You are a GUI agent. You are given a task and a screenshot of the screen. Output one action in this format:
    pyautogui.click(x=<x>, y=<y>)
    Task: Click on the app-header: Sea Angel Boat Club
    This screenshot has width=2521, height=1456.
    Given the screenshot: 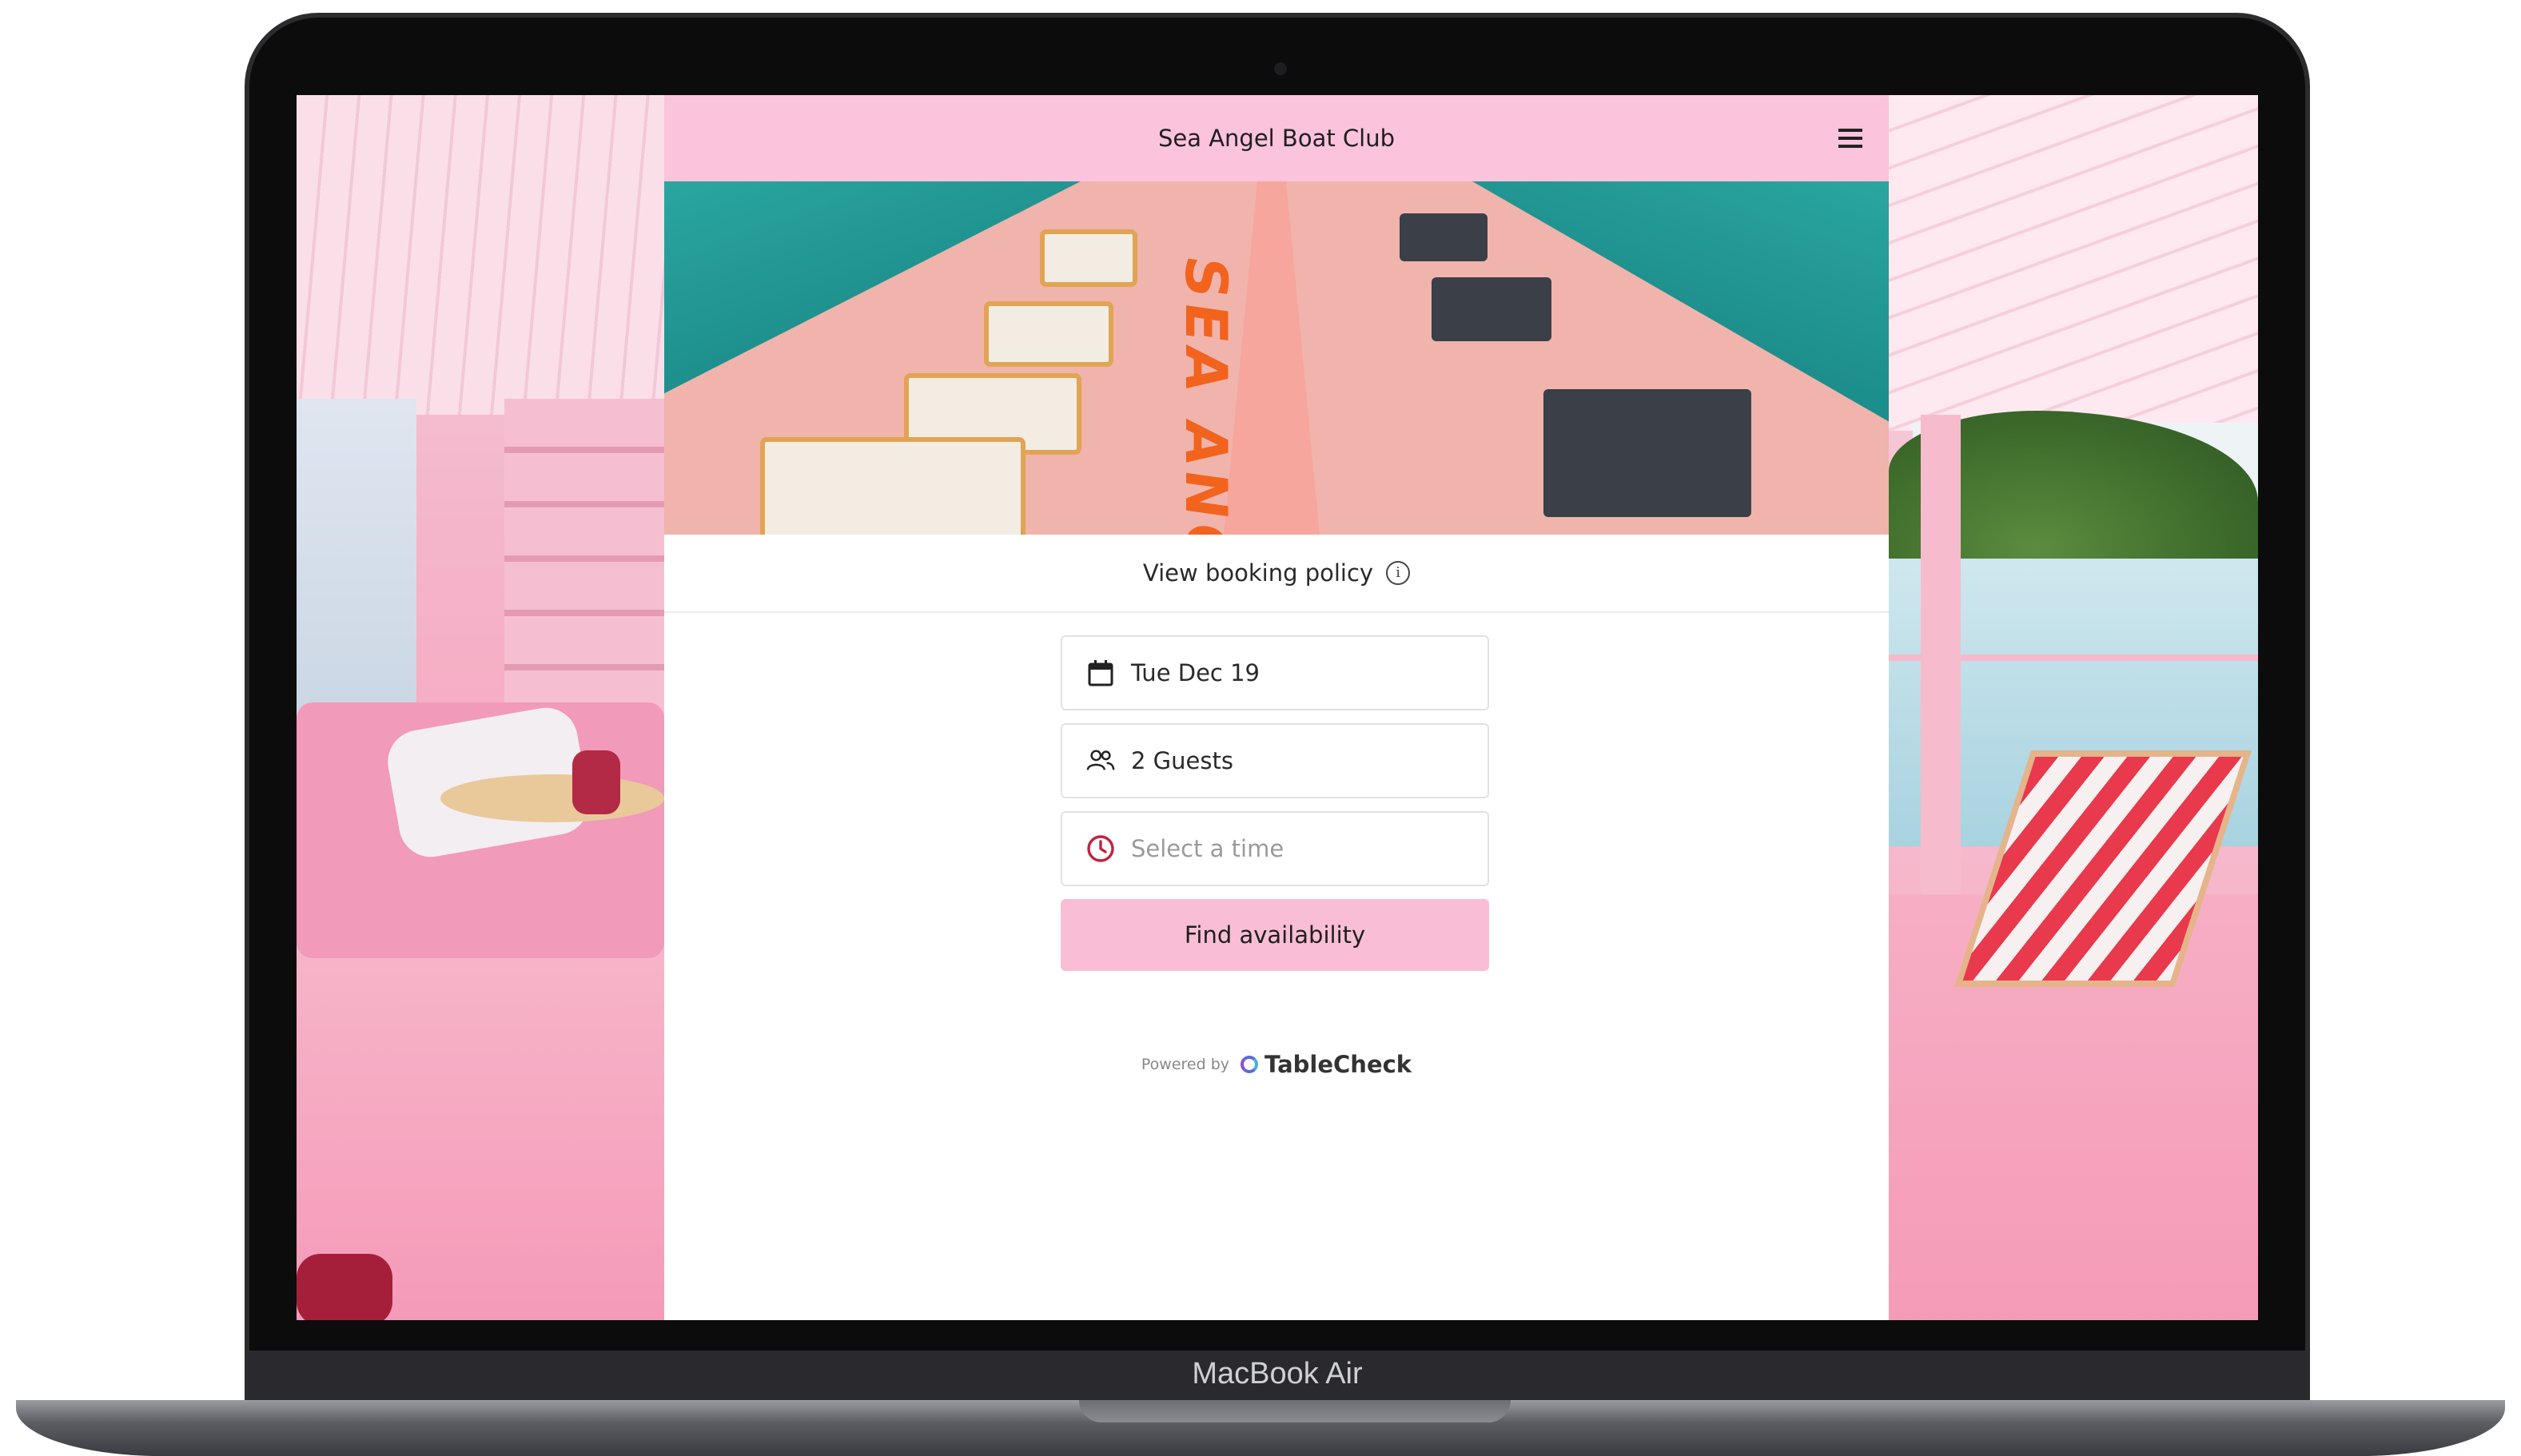 What is the action you would take?
    pyautogui.click(x=1277, y=138)
    